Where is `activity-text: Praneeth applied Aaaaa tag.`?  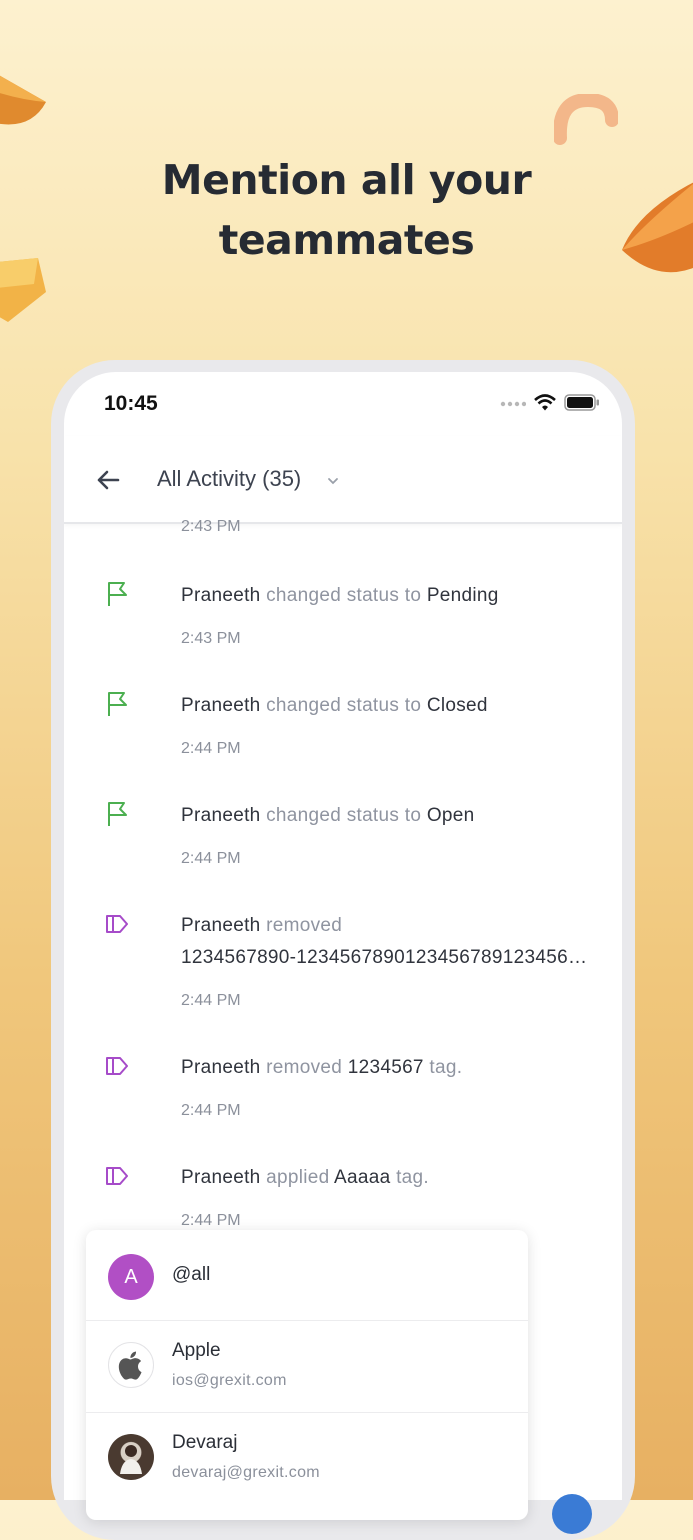
activity-text: Praneeth applied Aaaaa tag. is located at coordinates (386, 1178).